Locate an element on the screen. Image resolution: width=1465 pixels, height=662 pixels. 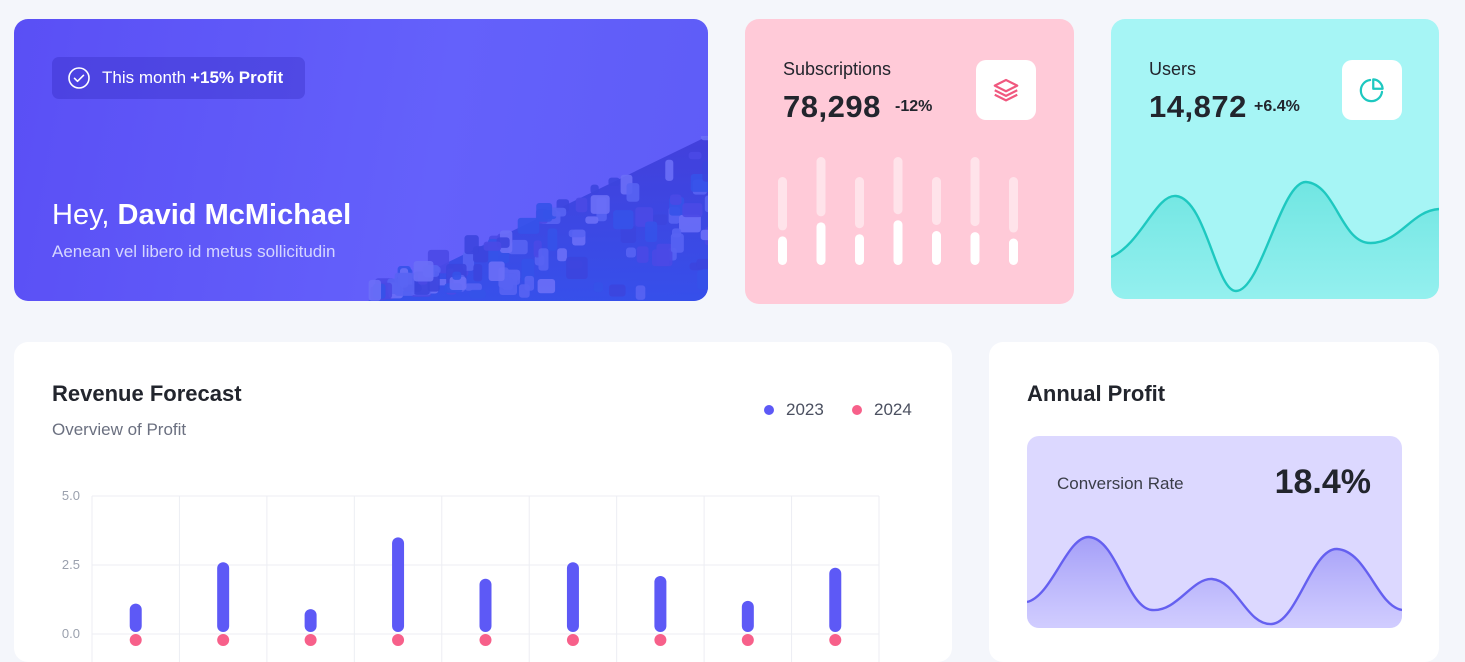
check-circle-icon is located at coordinates (79, 78).